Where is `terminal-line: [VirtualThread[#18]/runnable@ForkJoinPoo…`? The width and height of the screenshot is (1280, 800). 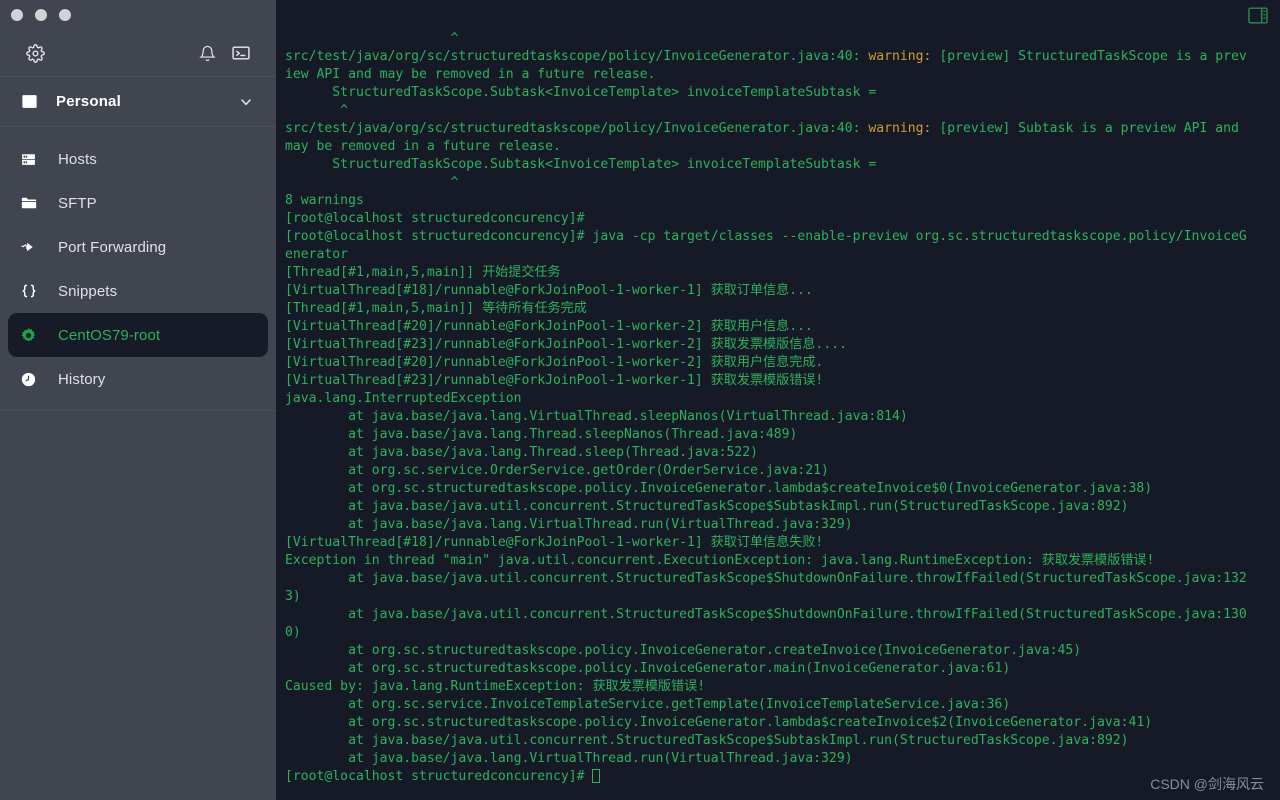
terminal-line: [VirtualThread[#18]/runnable@ForkJoinPoo… is located at coordinates (778, 291).